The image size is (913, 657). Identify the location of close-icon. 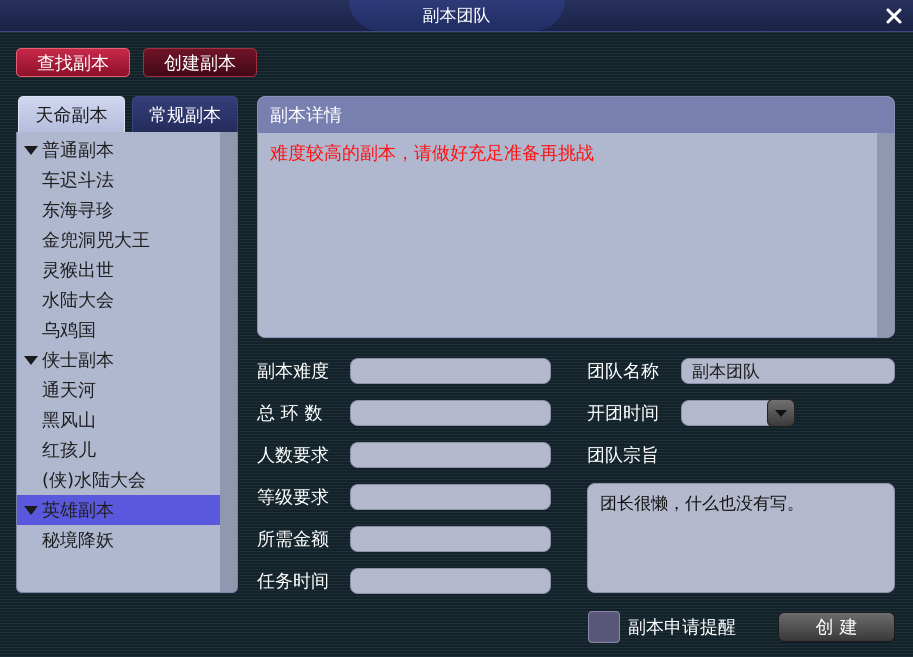
(894, 16).